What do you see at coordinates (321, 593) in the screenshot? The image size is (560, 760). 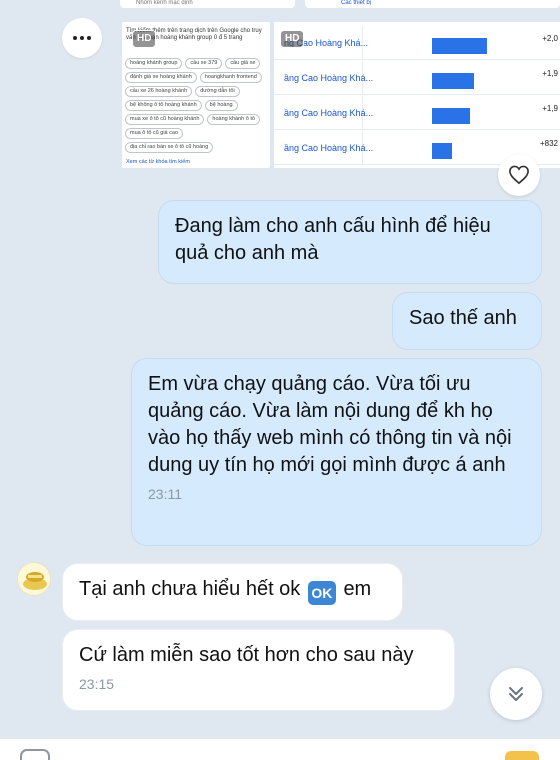 I see `ok-emoji-icon: OK` at bounding box center [321, 593].